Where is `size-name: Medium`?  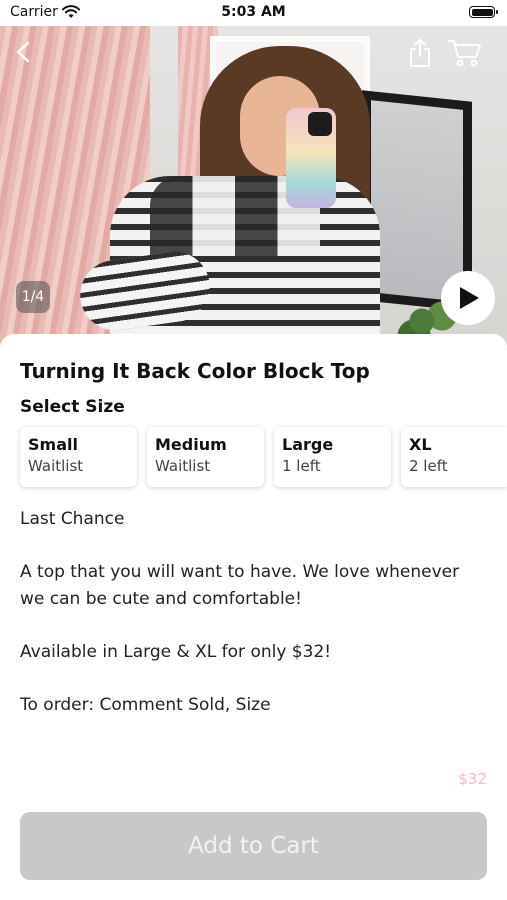
size-name: Medium is located at coordinates (191, 444).